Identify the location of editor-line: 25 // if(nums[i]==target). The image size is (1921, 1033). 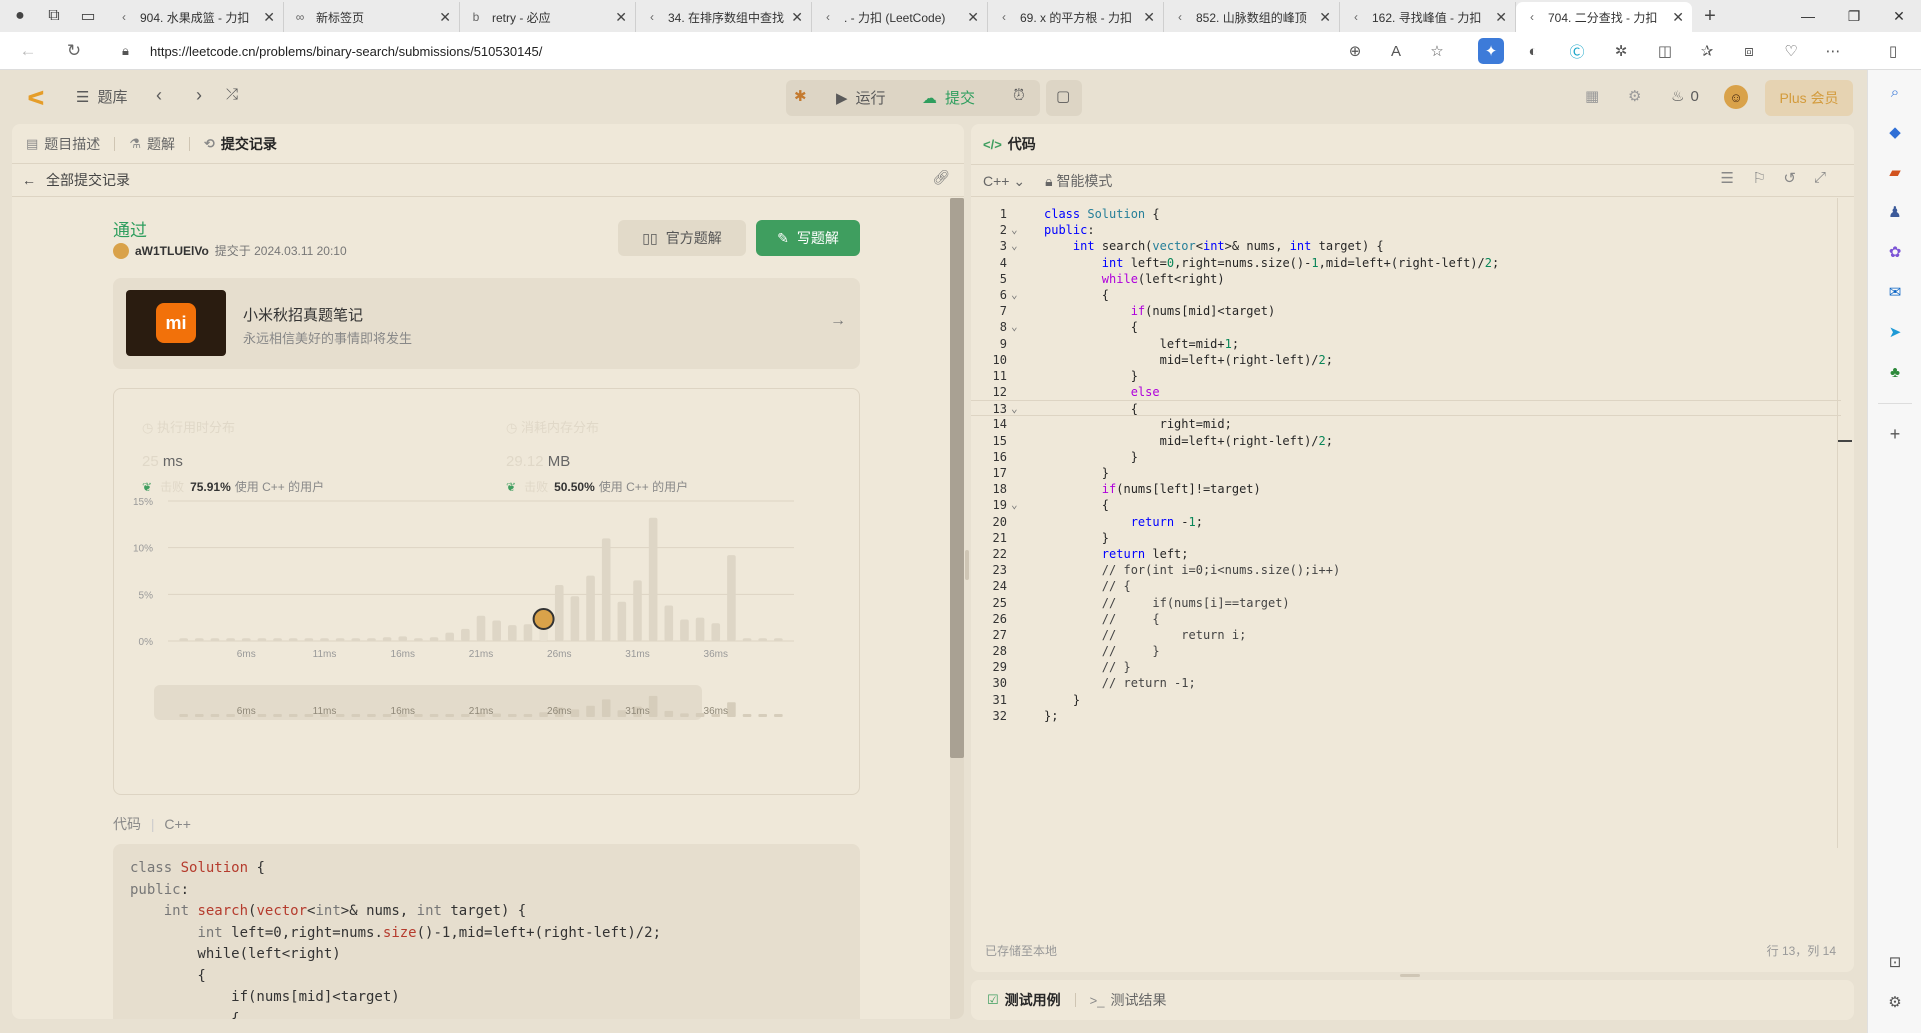
(1406, 603).